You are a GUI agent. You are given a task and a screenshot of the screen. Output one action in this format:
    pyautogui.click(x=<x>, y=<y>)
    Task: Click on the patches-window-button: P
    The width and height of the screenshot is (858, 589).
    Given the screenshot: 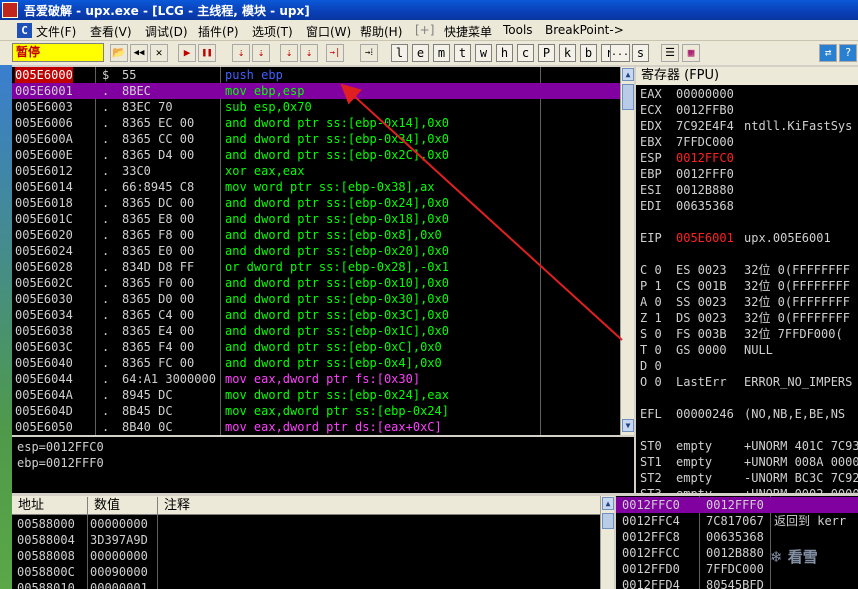 What is the action you would take?
    pyautogui.click(x=546, y=53)
    